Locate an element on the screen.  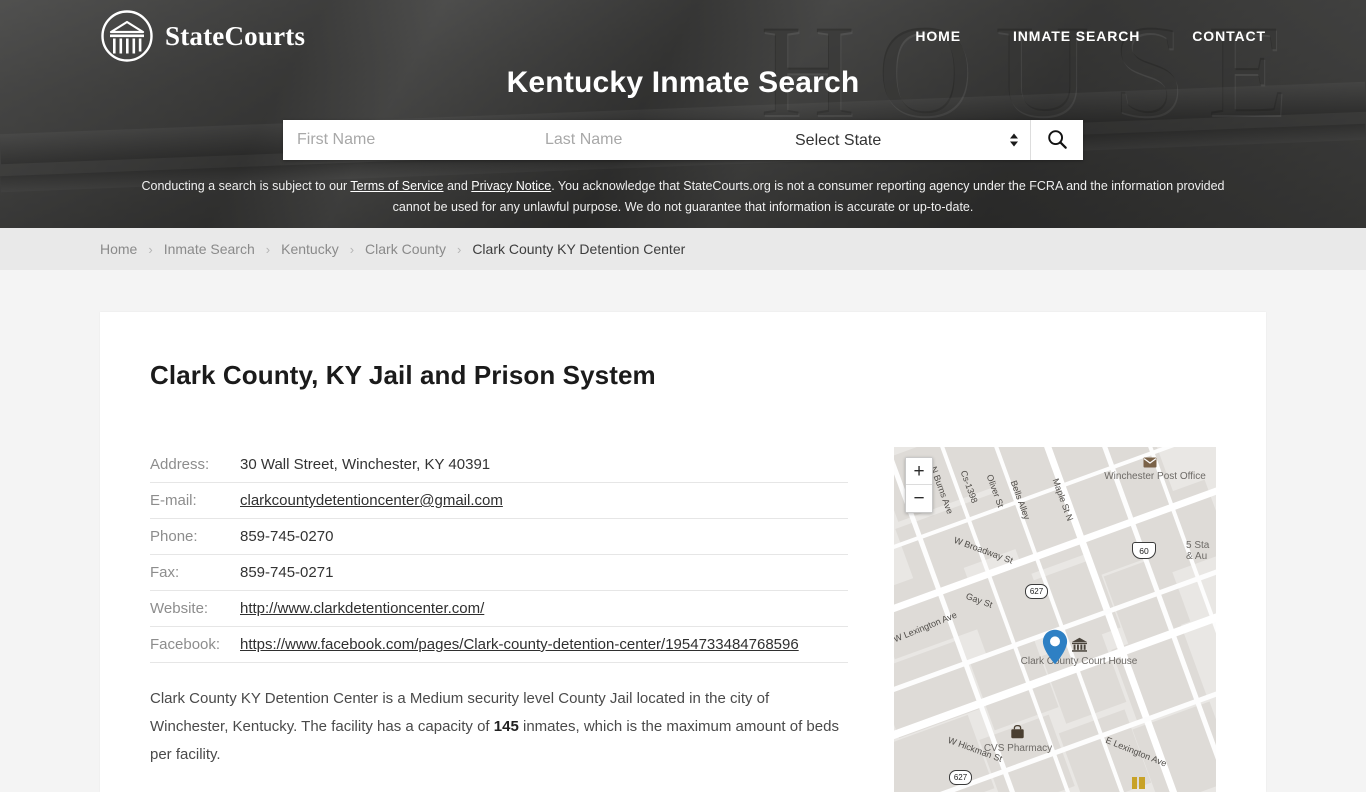
map-poi-label-partial: 5 Sta & Au is located at coordinates (1198, 551).